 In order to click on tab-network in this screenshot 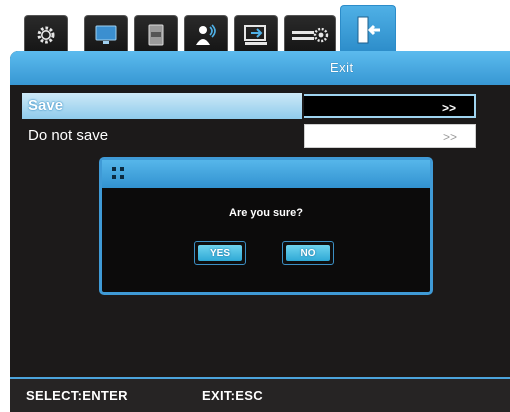, I will do `click(206, 34)`.